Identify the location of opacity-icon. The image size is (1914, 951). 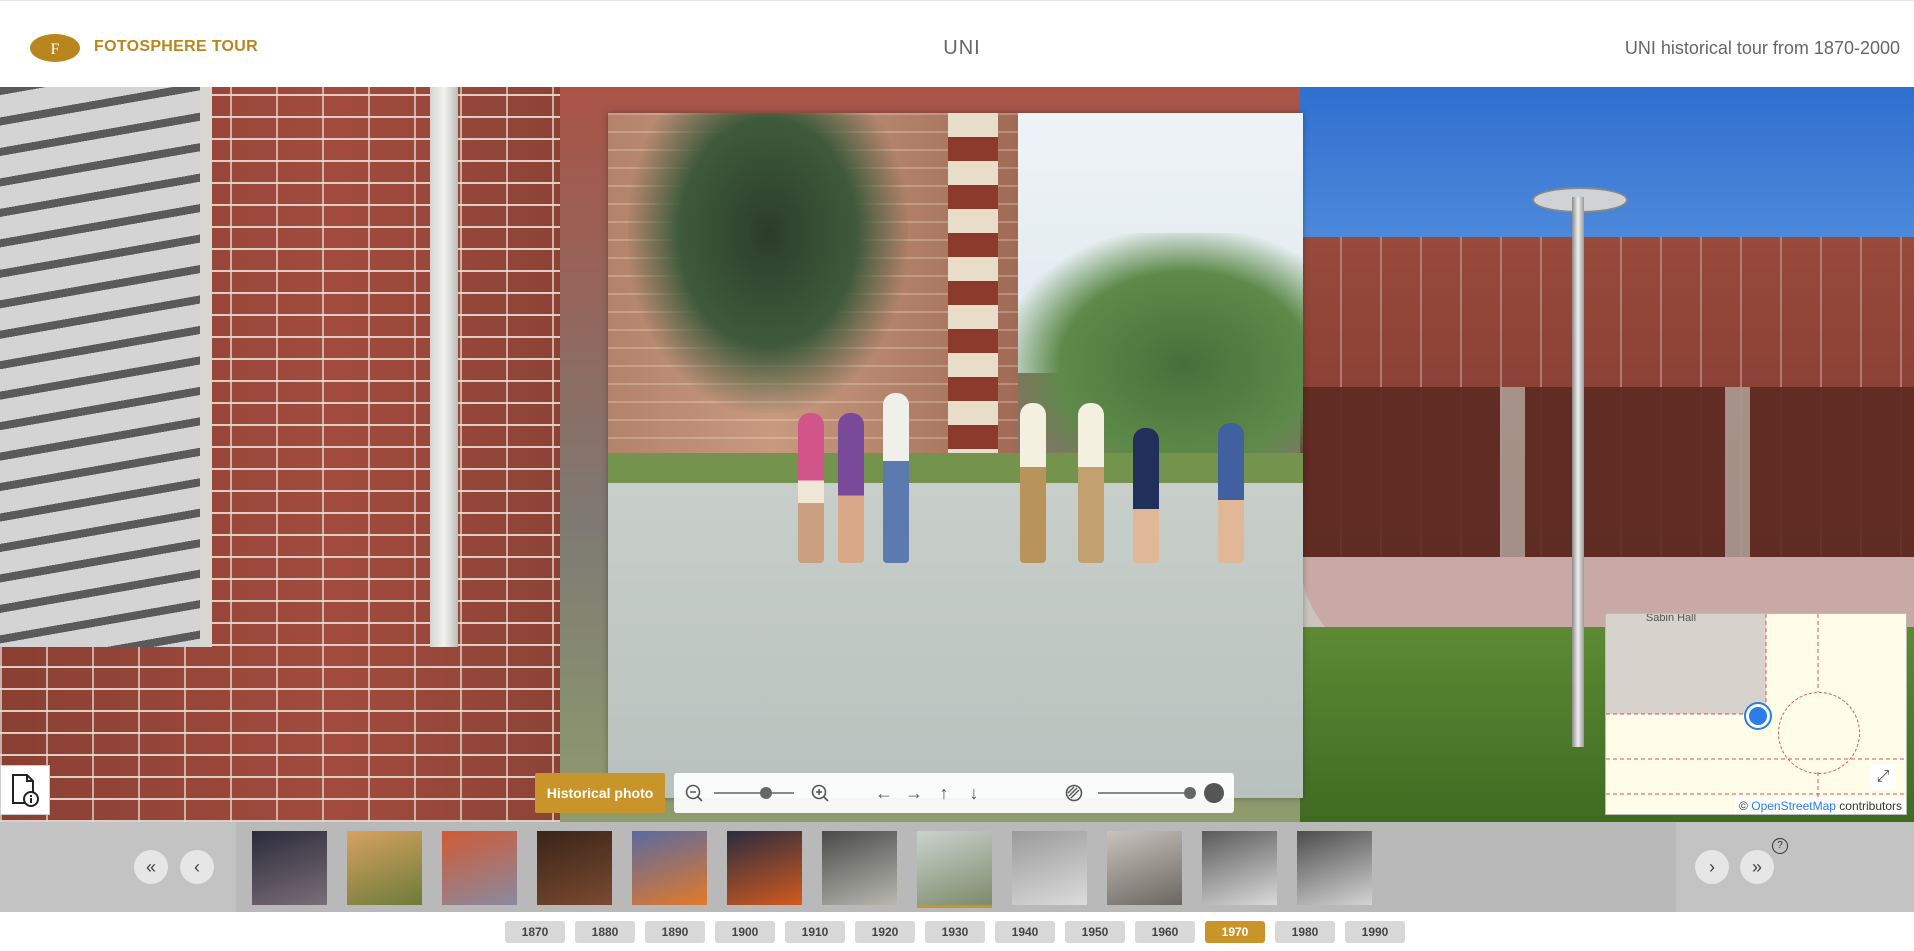
(1074, 793).